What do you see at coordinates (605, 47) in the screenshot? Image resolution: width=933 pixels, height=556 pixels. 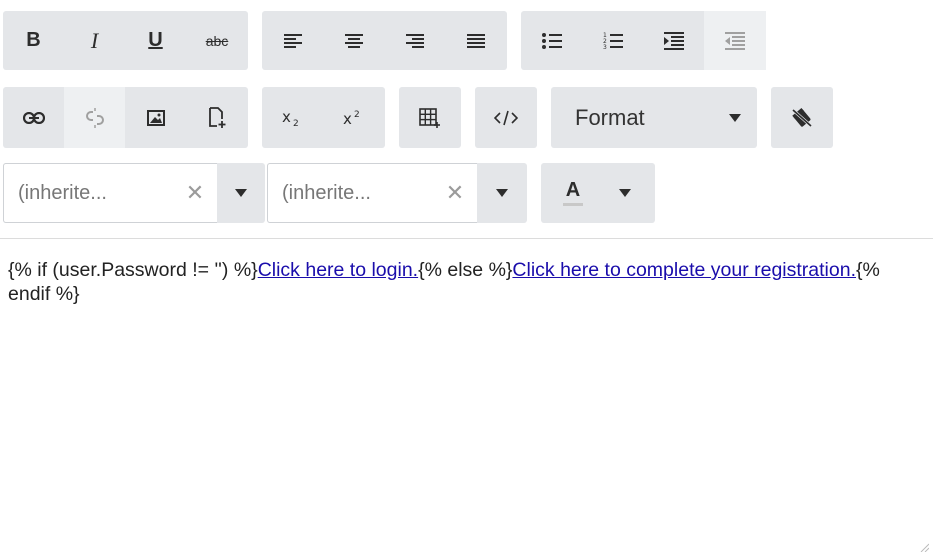 I see `svg-text: 3` at bounding box center [605, 47].